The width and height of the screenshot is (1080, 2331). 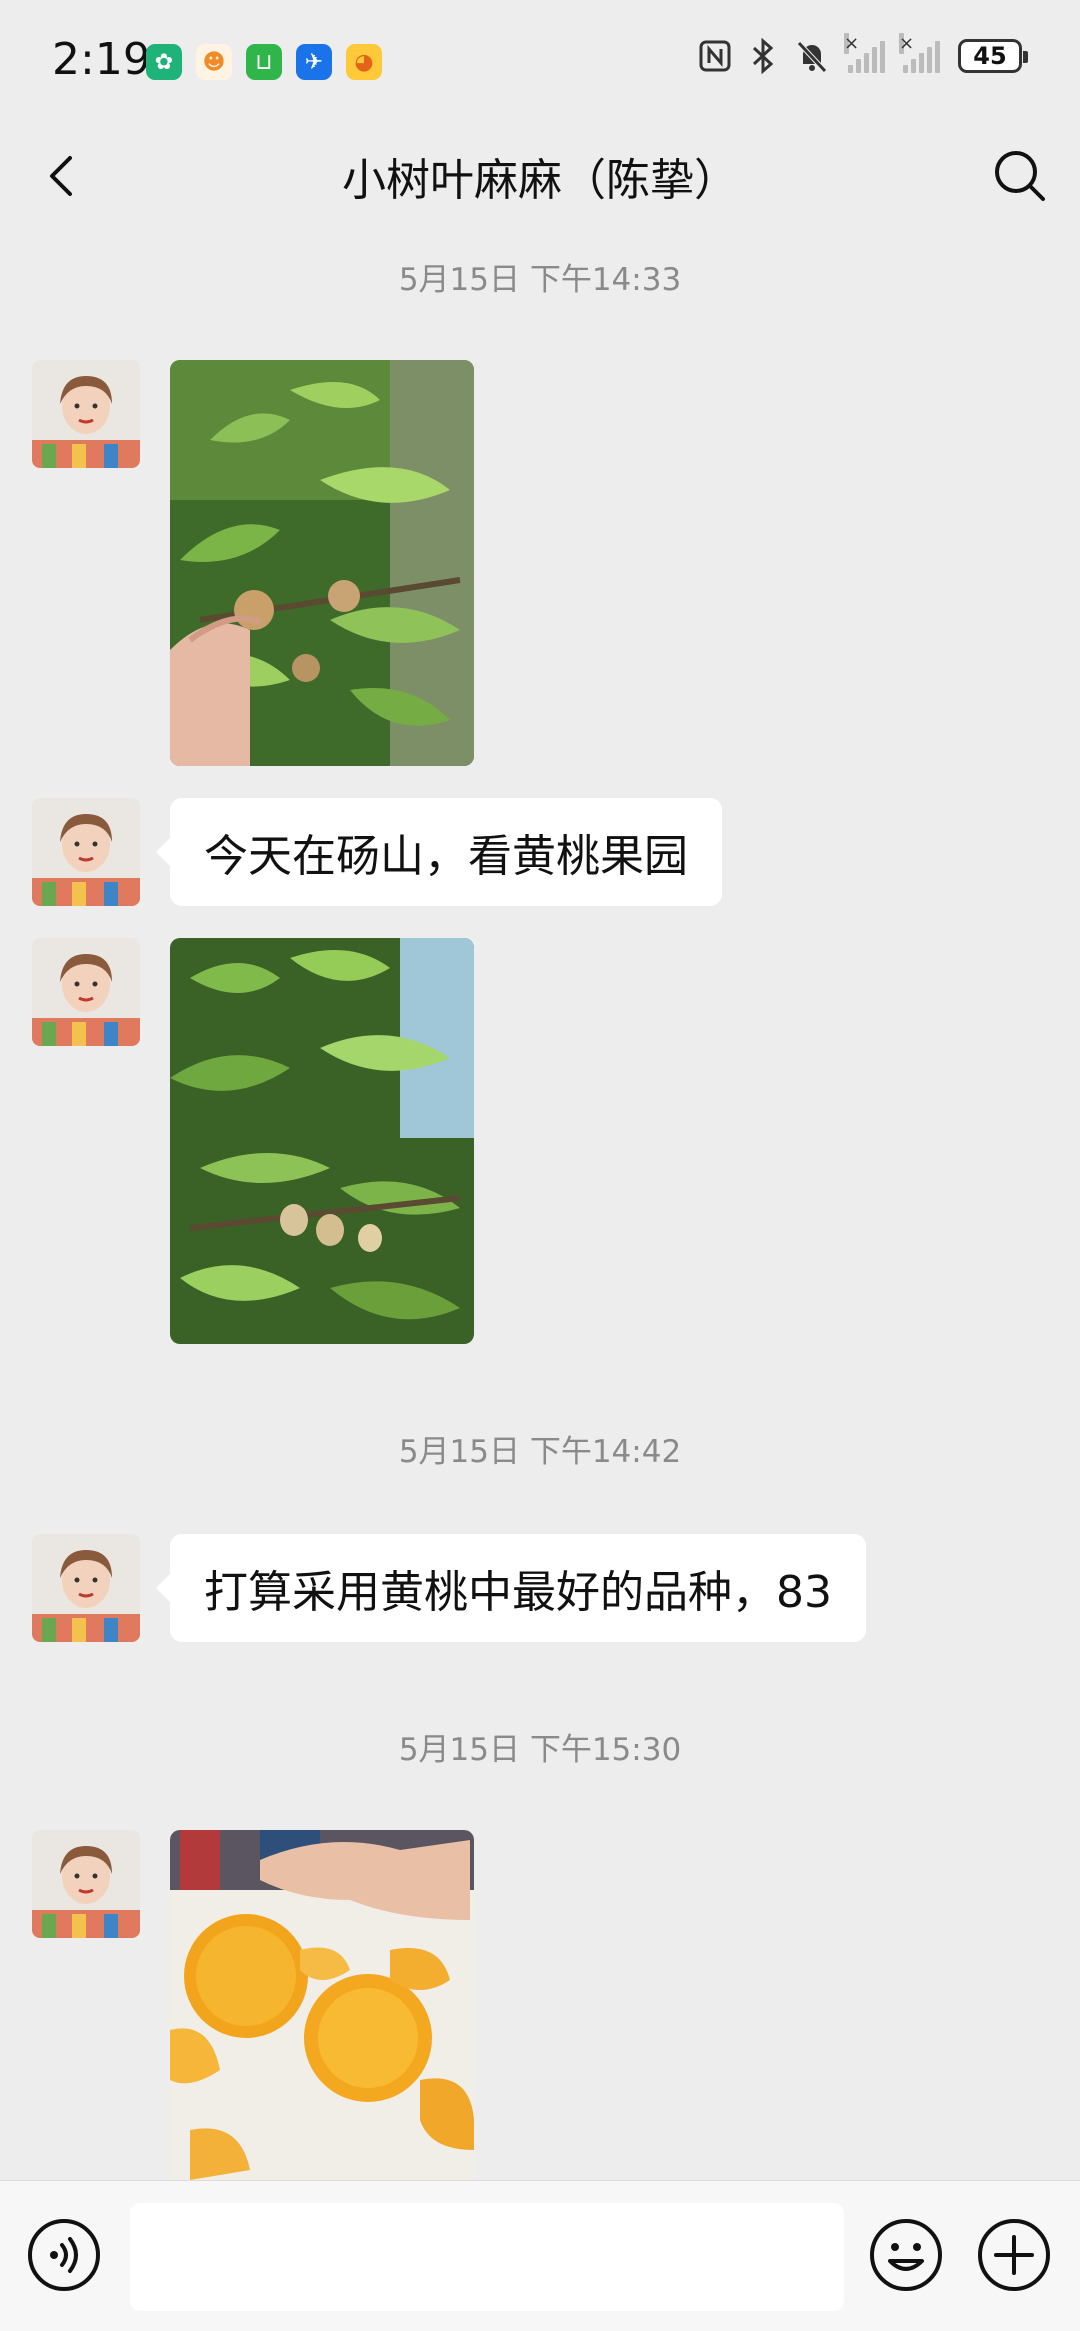 I want to click on chat-title: 小树叶麻麻（陈挚）, so click(x=540, y=180).